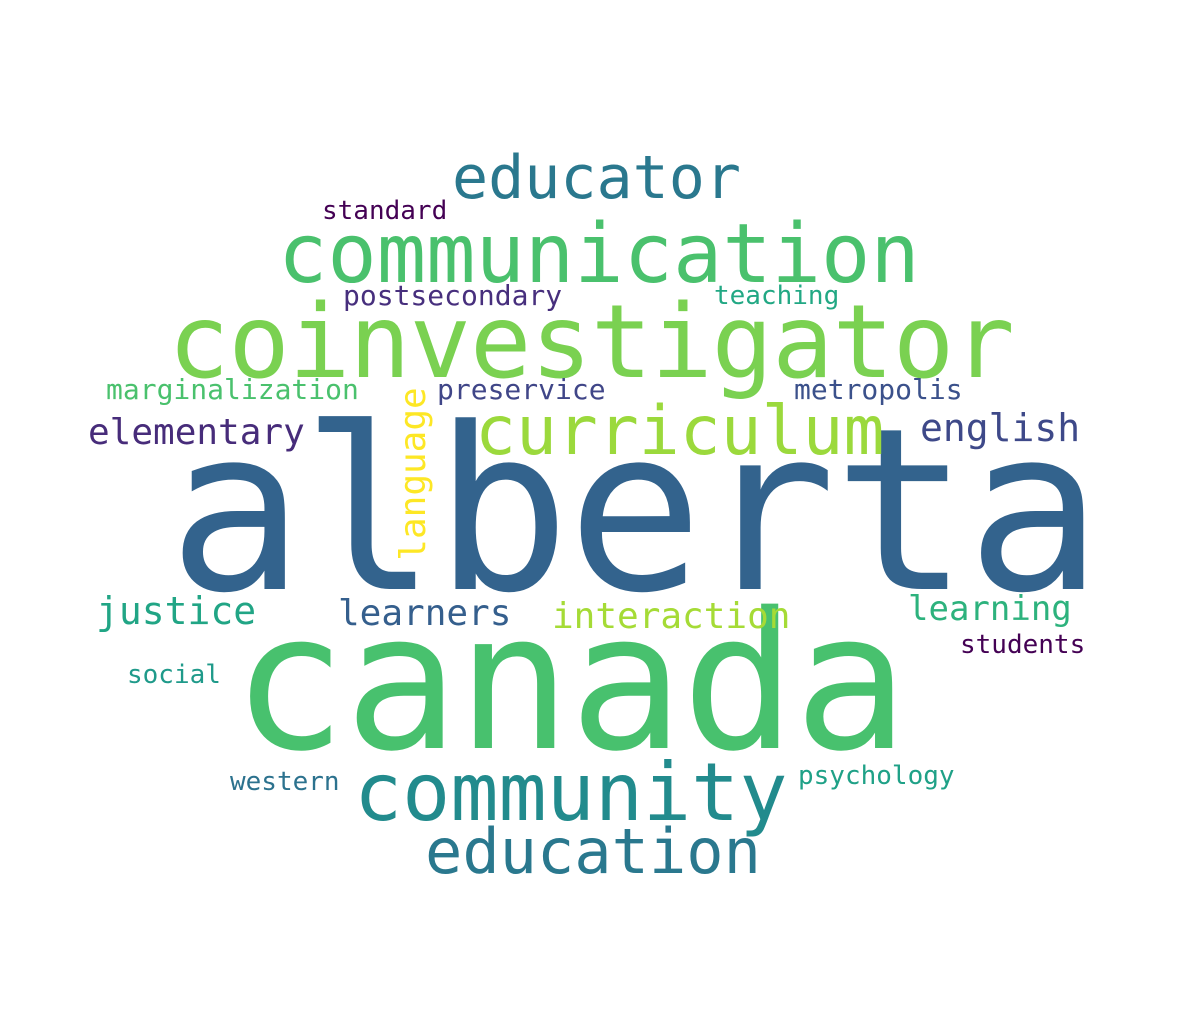  What do you see at coordinates (425, 613) in the screenshot?
I see `word-learners: learners` at bounding box center [425, 613].